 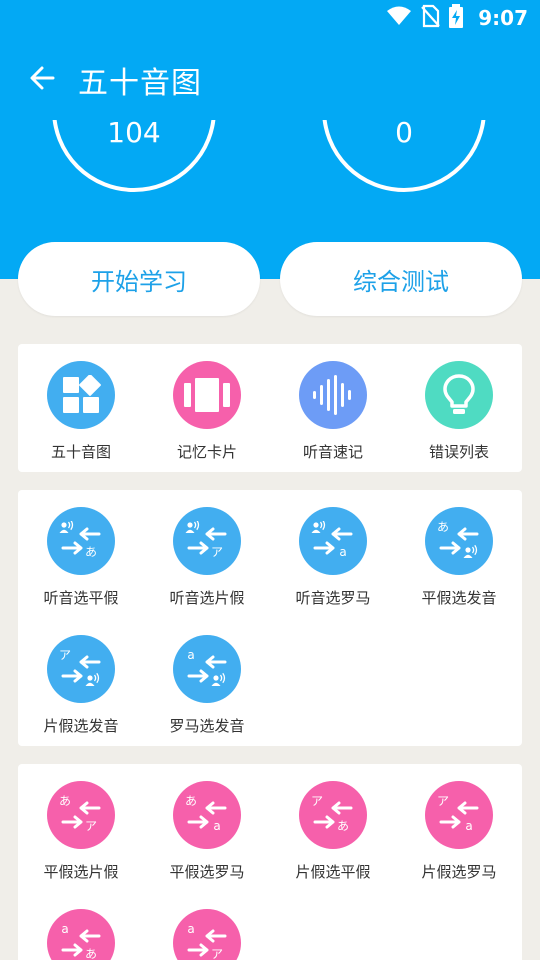 What do you see at coordinates (456, 18) in the screenshot?
I see `battery-charging-icon` at bounding box center [456, 18].